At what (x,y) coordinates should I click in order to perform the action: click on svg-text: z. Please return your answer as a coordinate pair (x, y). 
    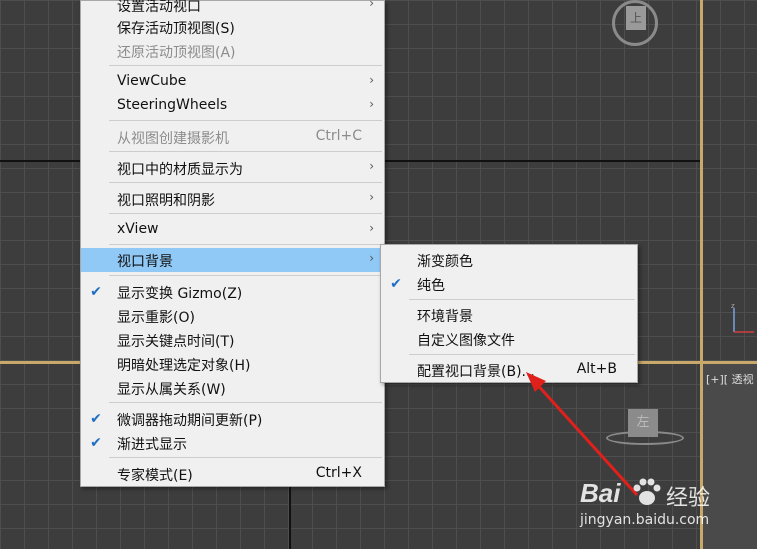
    Looking at the image, I should click on (733, 306).